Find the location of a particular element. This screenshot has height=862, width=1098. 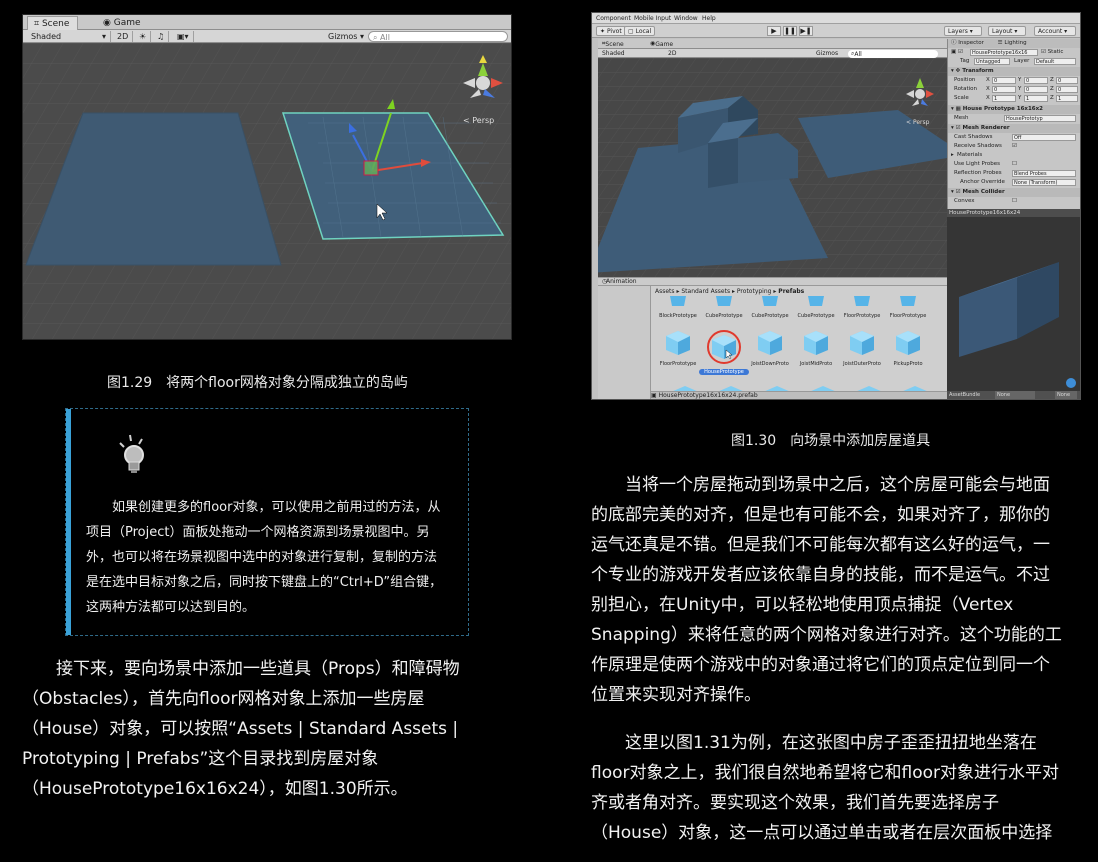

figure-1-29-caption: 图1.29 将两个floor网格对象分隔成独立的岛屿 is located at coordinates (257, 383).